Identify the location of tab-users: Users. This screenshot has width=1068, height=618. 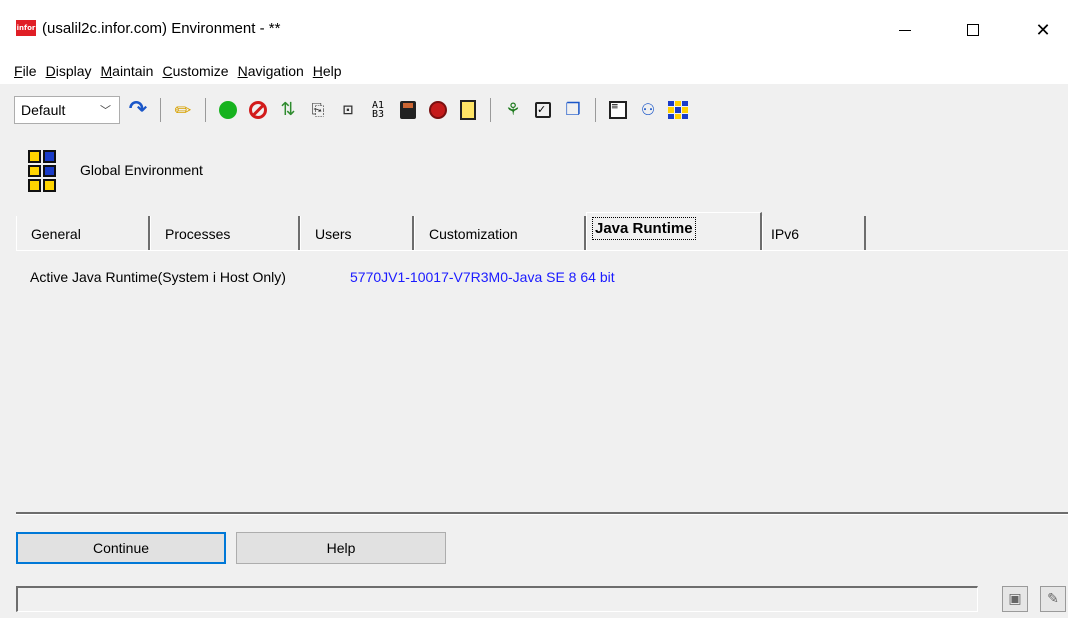
(357, 233).